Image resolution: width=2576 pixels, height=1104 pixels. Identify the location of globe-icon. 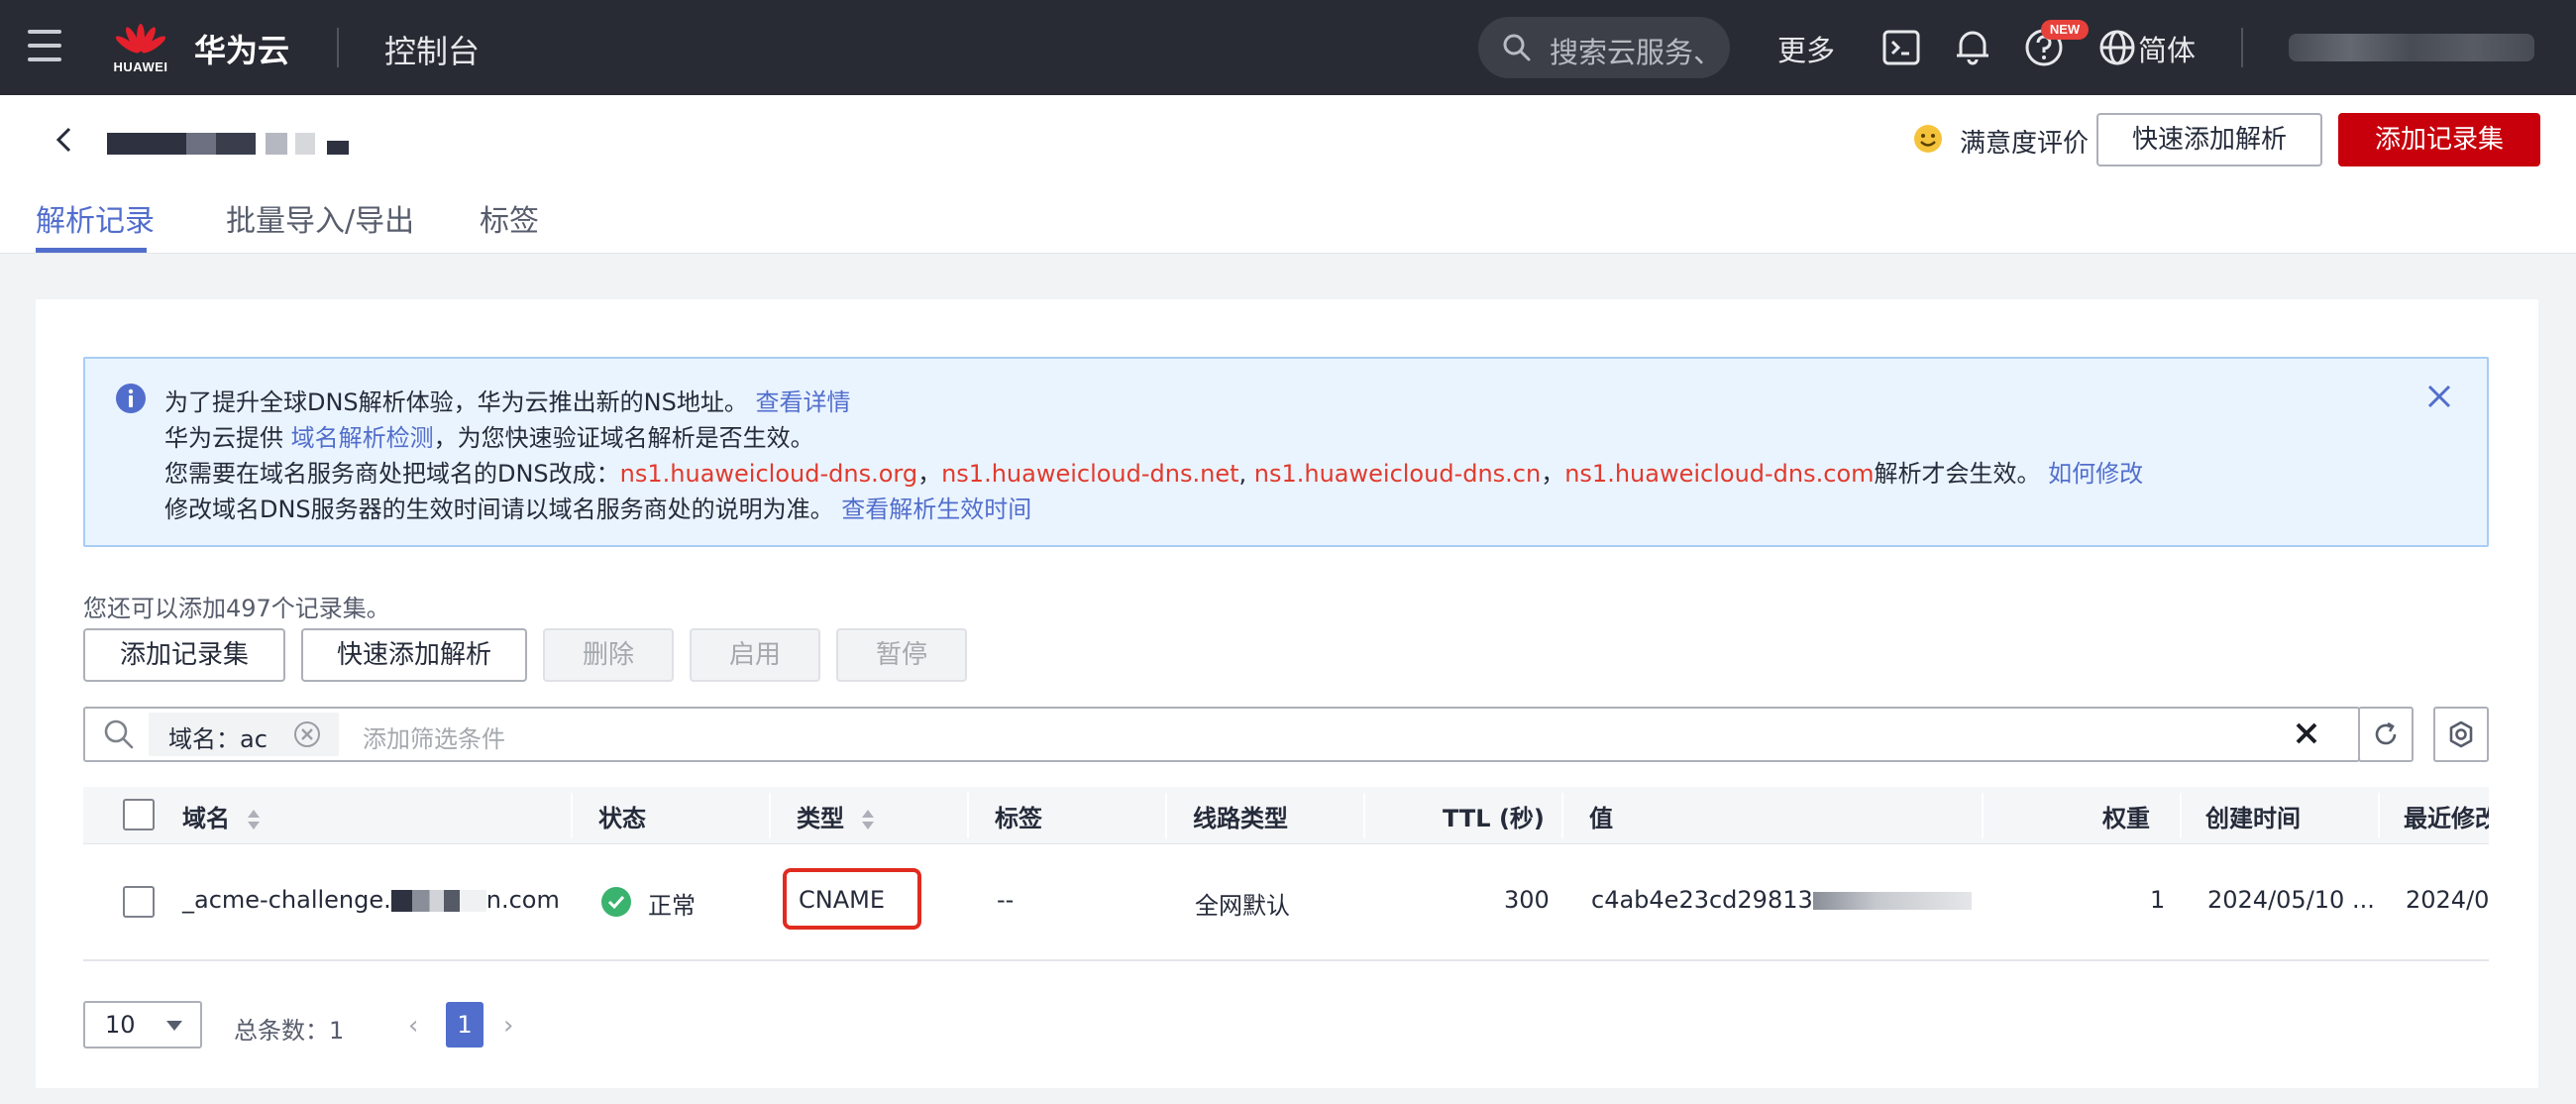
(2117, 47).